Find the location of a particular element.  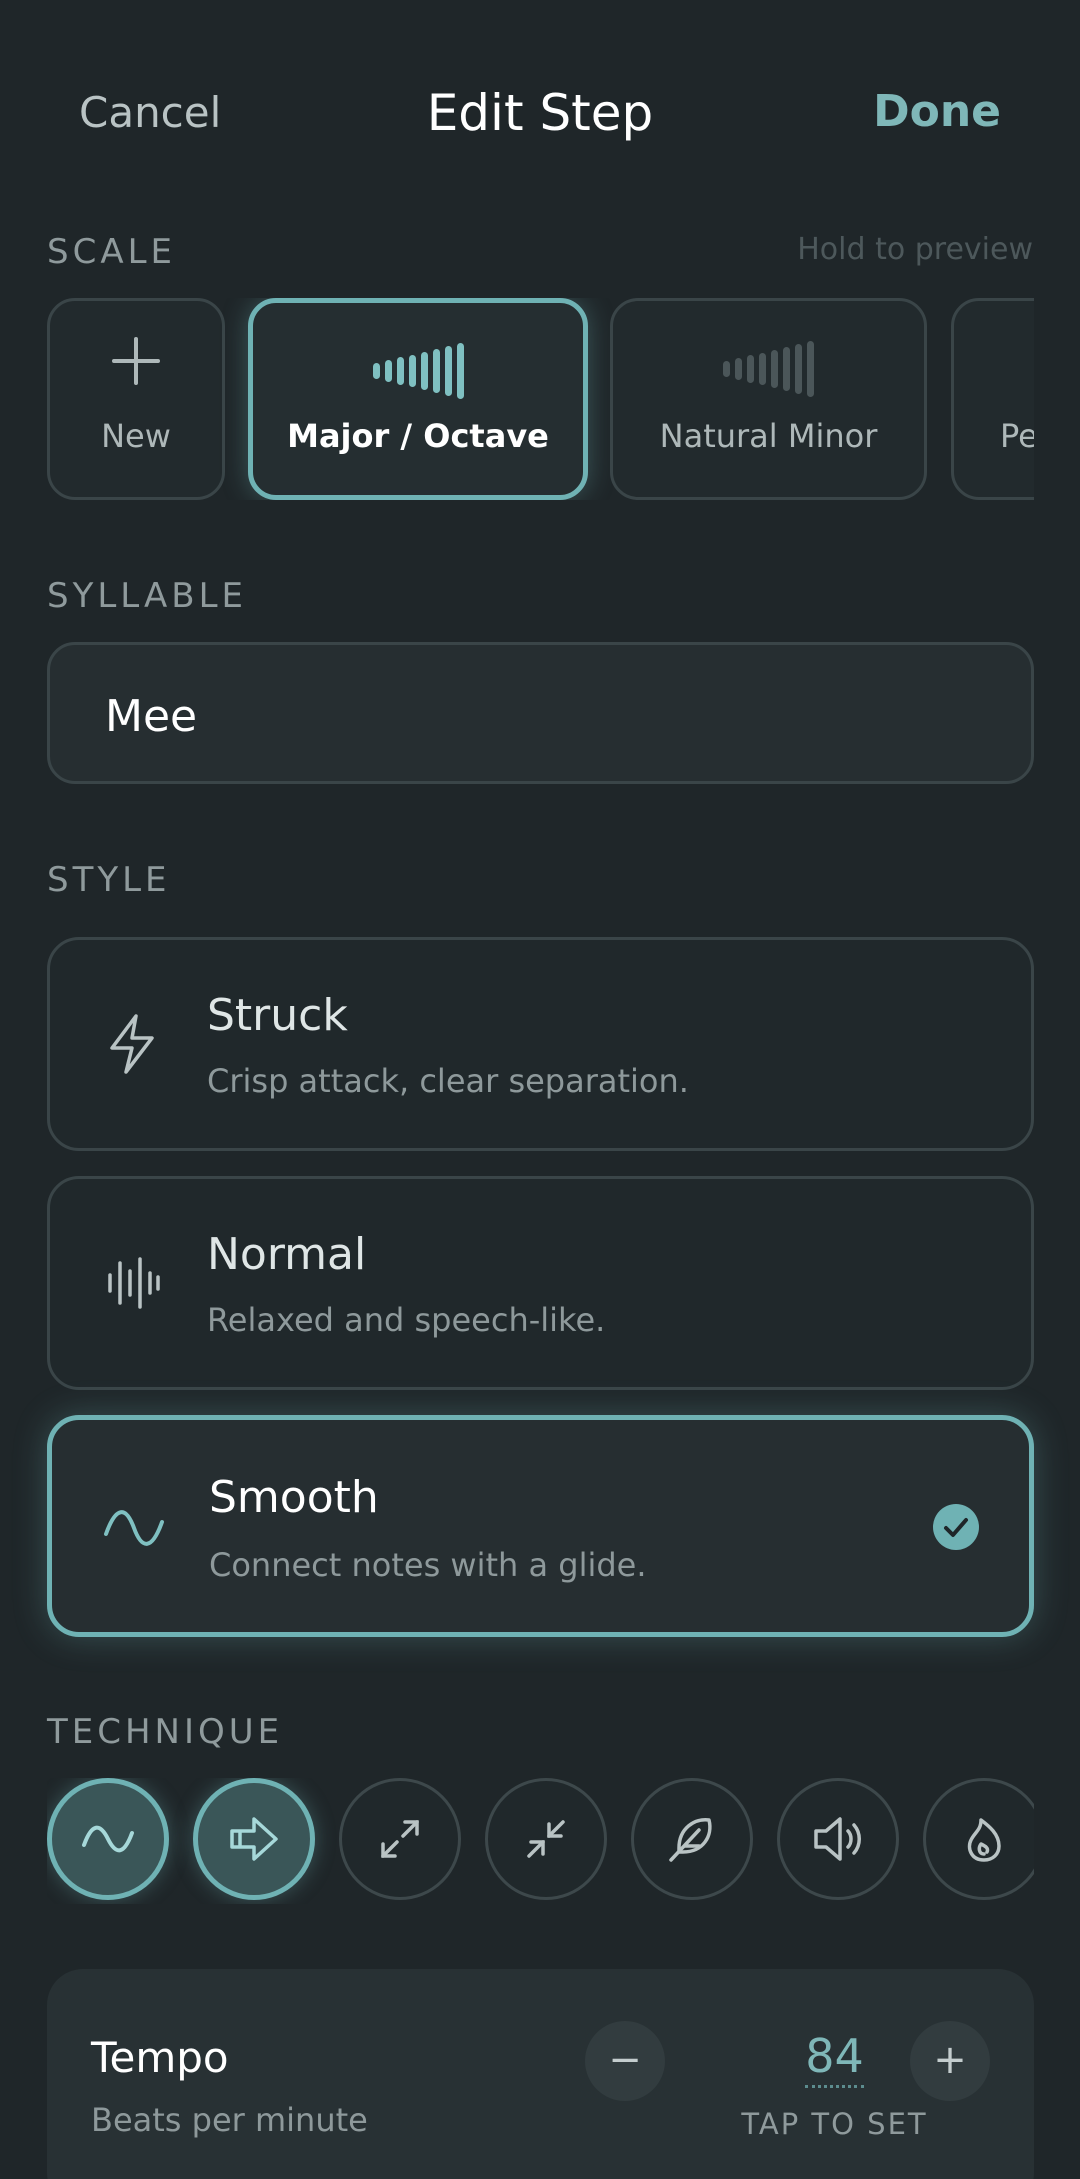

tempo-panel: Tempo Beats per minute − 84 + TAP TO SET is located at coordinates (540, 2074).